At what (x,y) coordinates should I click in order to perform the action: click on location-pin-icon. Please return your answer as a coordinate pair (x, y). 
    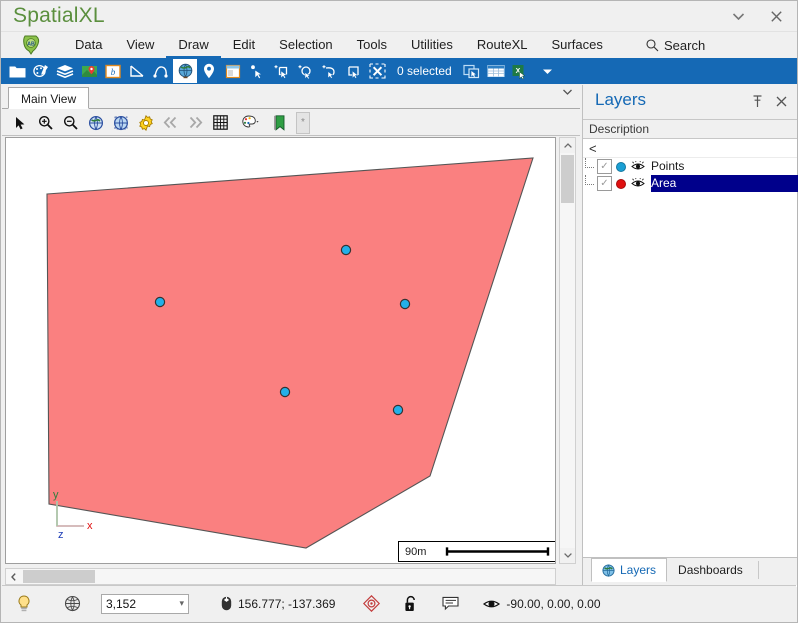
    Looking at the image, I should click on (209, 71).